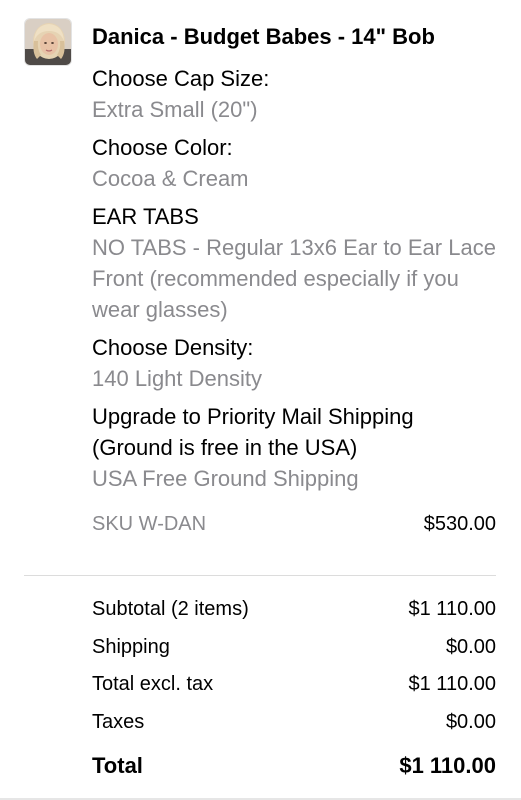 The image size is (521, 800). Describe the element at coordinates (294, 37) in the screenshot. I see `product-title: Danica - Budget Babes - 14" Bob` at that location.